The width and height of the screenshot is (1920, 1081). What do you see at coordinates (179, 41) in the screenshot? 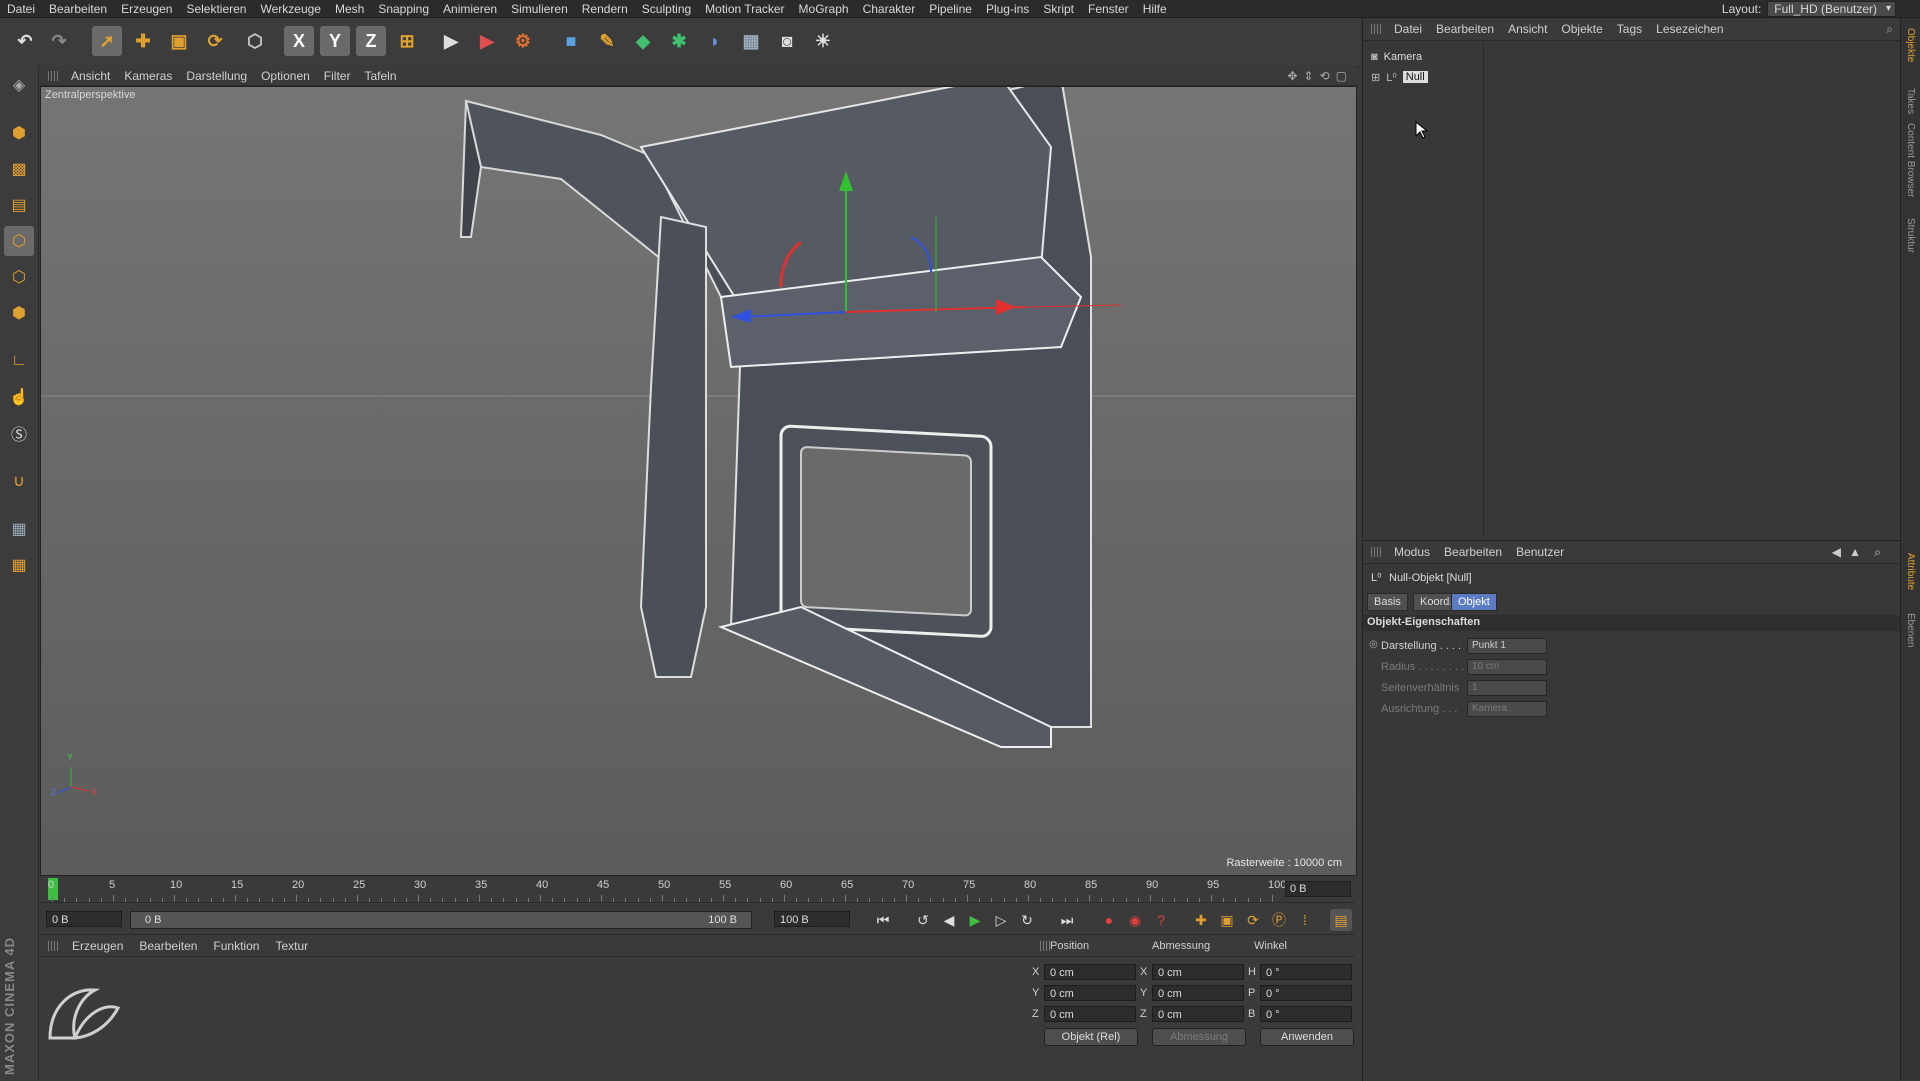
I see `scale-icon: ▣` at bounding box center [179, 41].